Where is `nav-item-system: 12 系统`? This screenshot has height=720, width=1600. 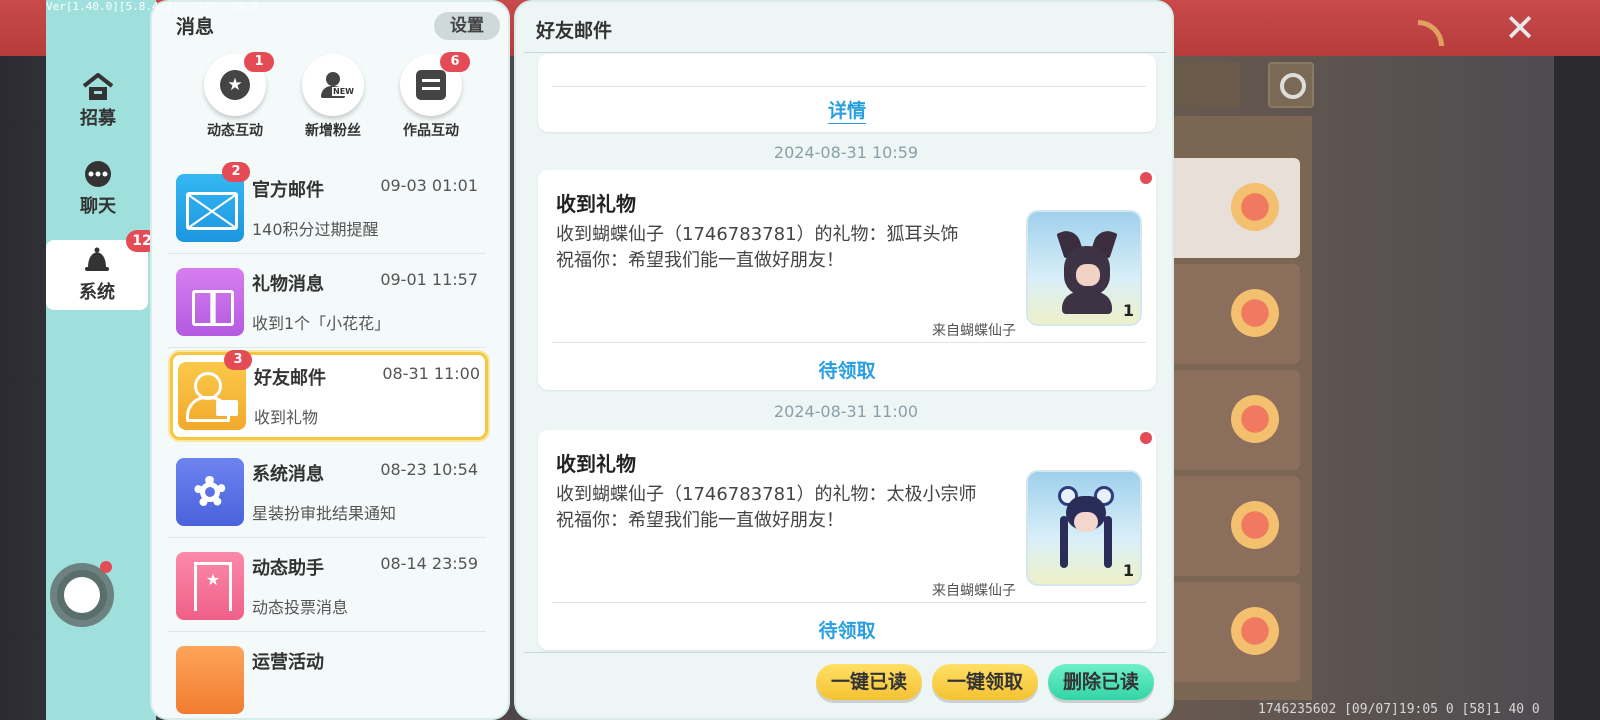 nav-item-system: 12 系统 is located at coordinates (102, 270).